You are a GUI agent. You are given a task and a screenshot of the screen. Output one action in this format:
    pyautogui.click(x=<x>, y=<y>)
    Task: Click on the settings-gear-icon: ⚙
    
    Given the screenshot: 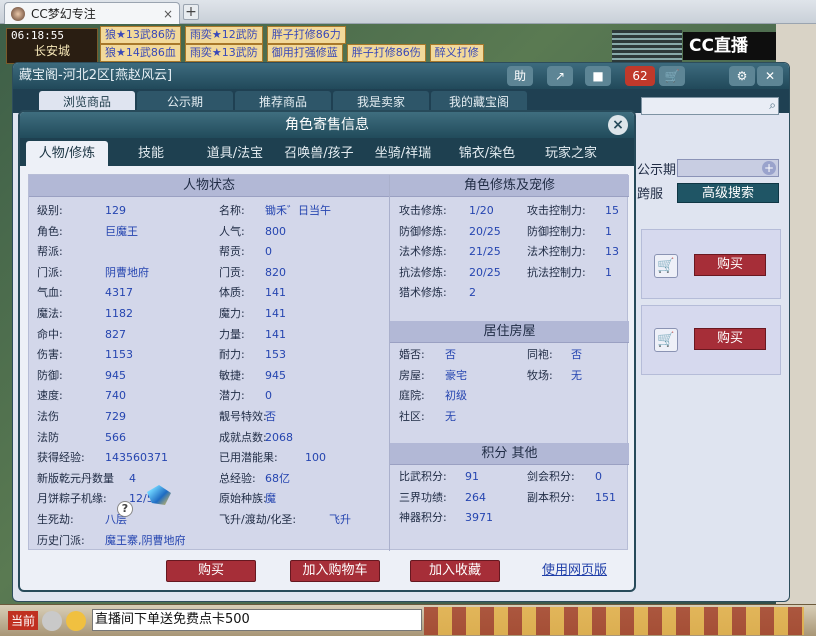 What is the action you would take?
    pyautogui.click(x=742, y=76)
    